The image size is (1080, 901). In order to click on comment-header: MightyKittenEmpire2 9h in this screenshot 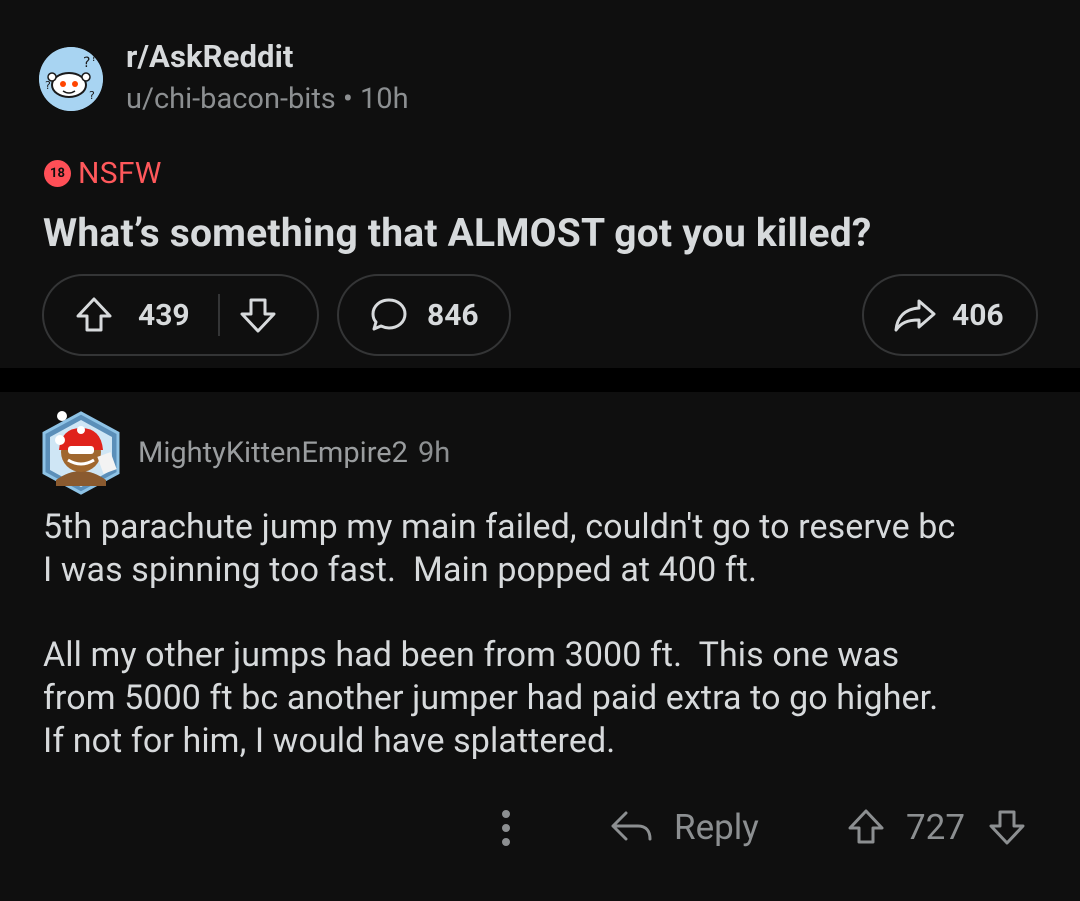, I will do `click(294, 453)`.